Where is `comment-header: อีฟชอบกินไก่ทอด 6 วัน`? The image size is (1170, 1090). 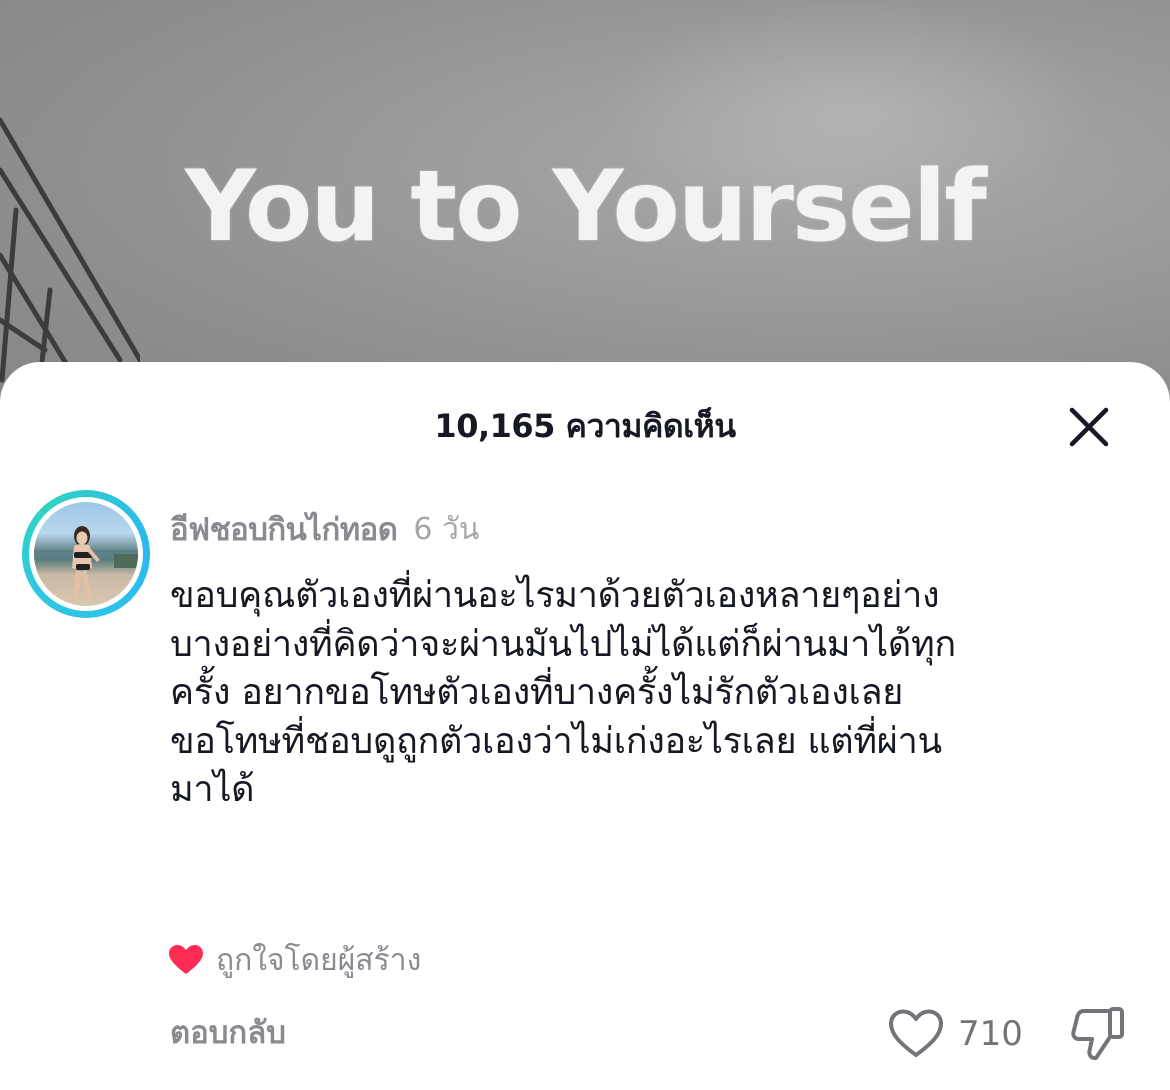
comment-header: อีฟชอบกินไก่ทอด 6 วัน is located at coordinates (324, 529).